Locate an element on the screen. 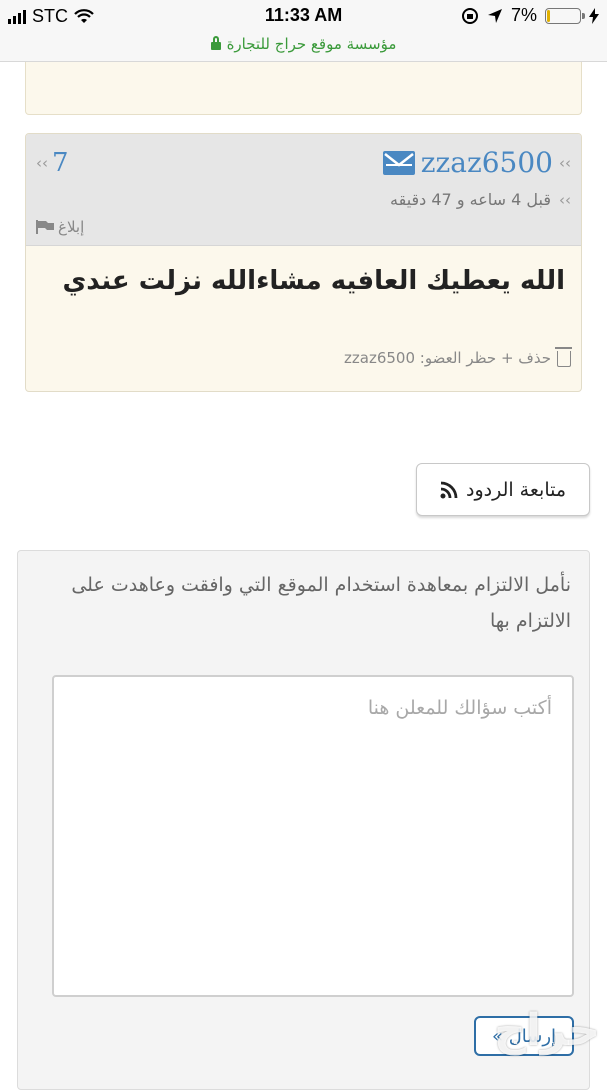 Image resolution: width=607 pixels, height=1090 pixels. battery-icon is located at coordinates (565, 15).